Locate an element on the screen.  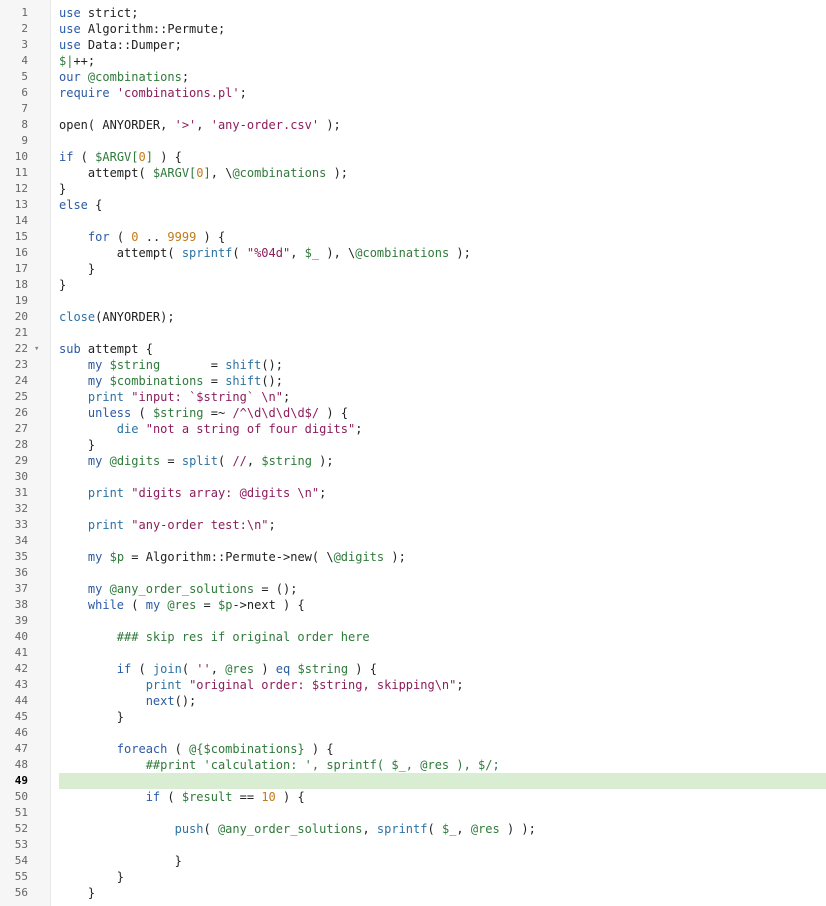
line-number: 56 is located at coordinates (21, 892).